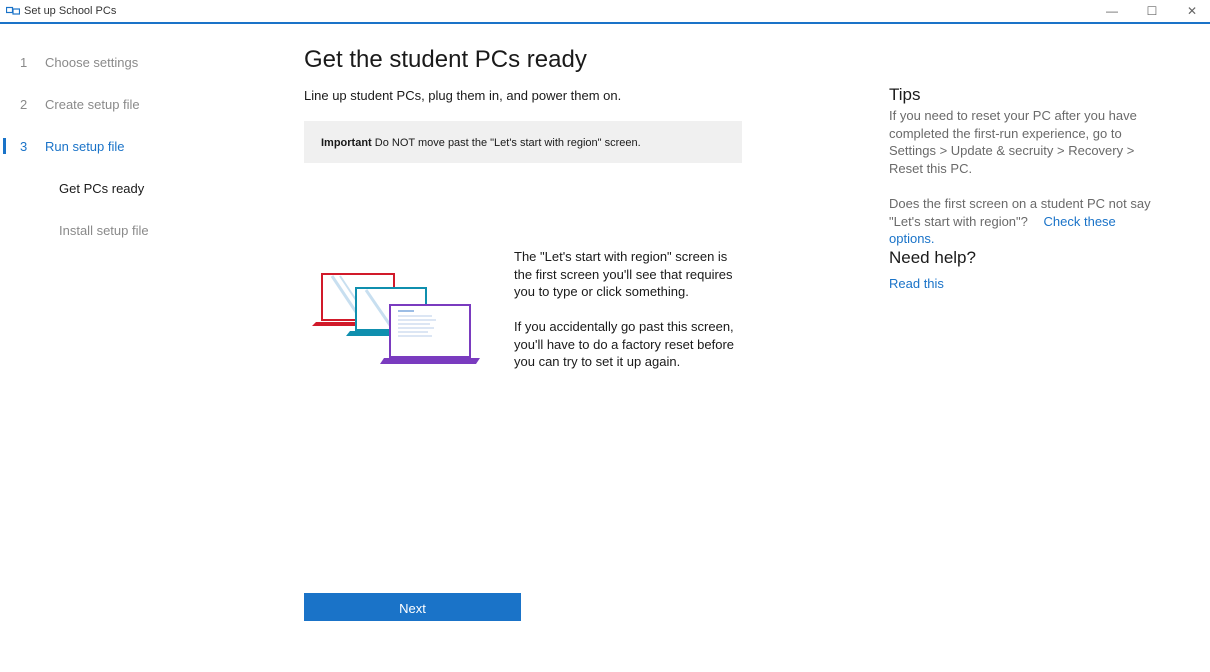 This screenshot has height=672, width=1210. I want to click on active-step-indicator, so click(4, 146).